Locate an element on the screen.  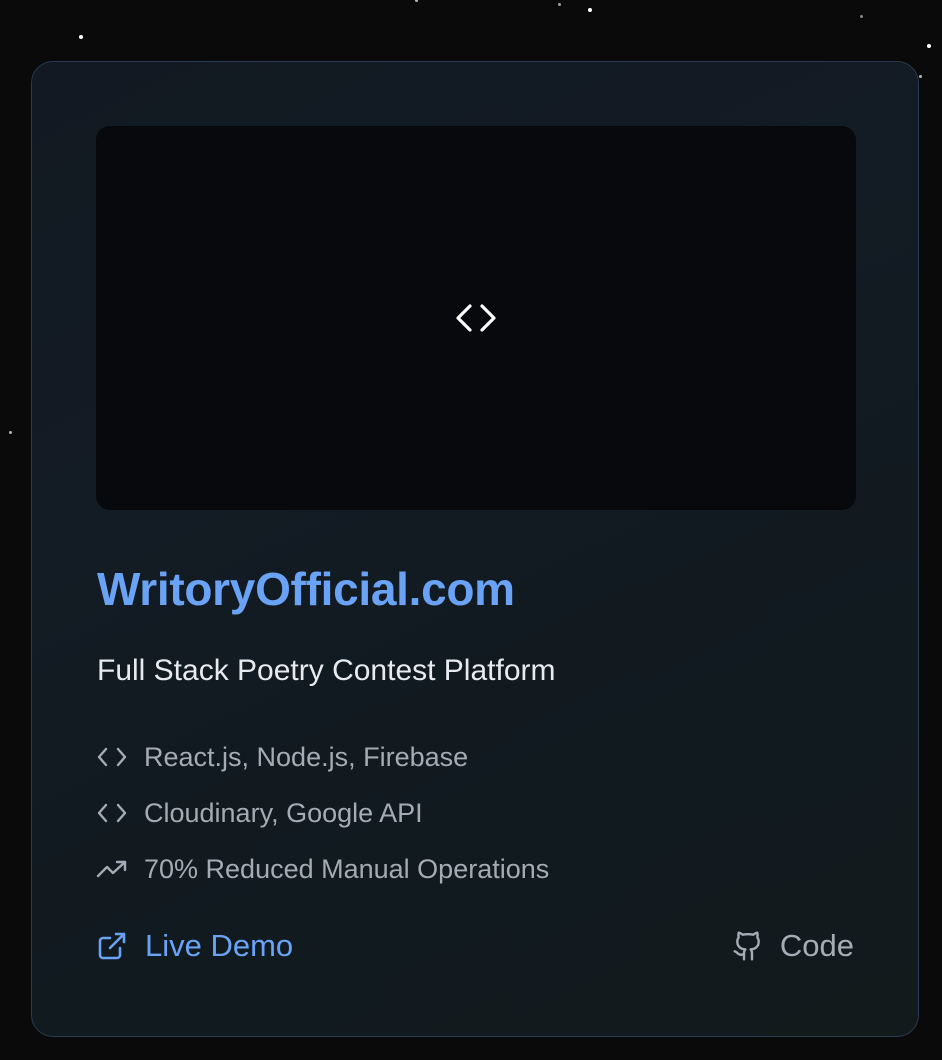
feature-item: Cloudinary, Google API is located at coordinates (322, 813).